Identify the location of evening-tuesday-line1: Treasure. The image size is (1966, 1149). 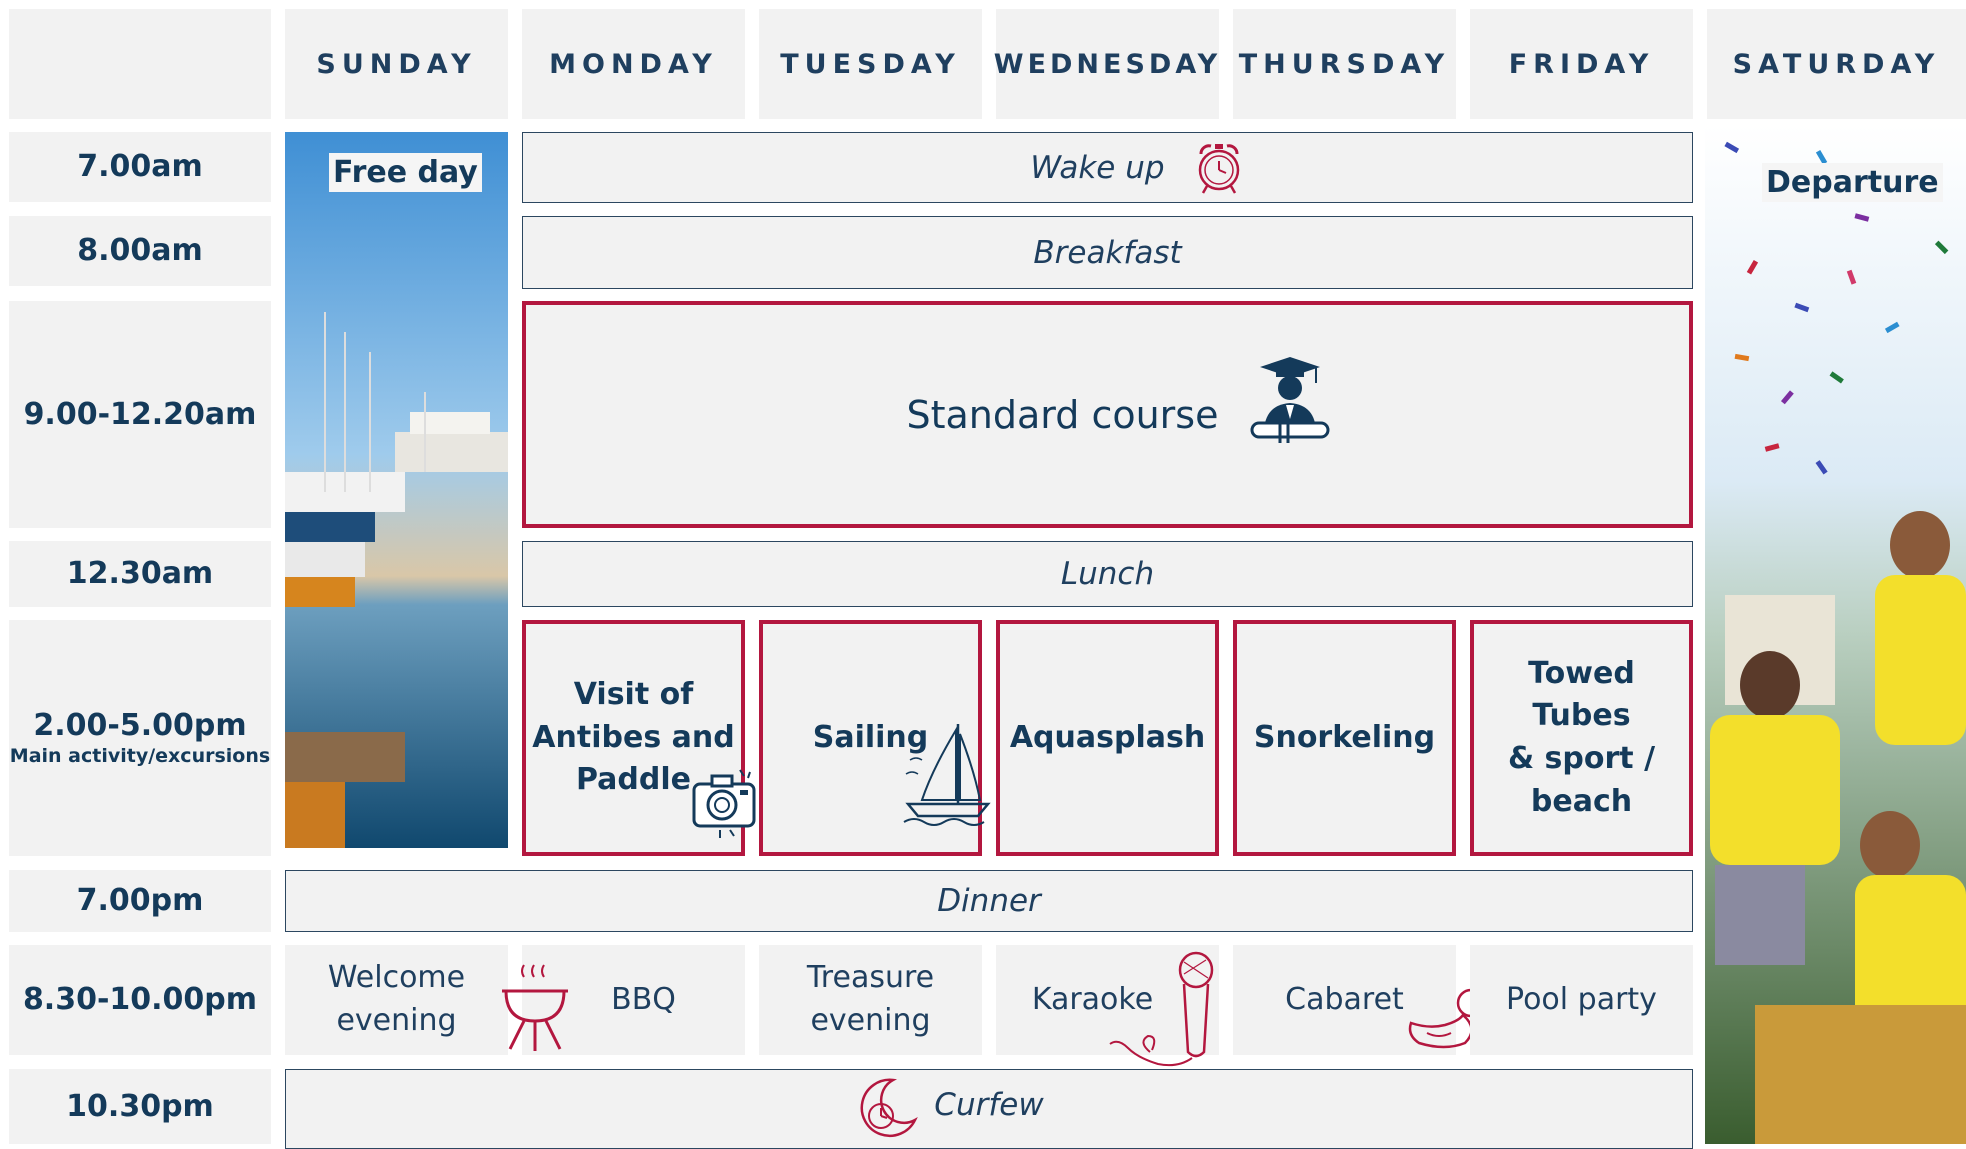
(870, 978).